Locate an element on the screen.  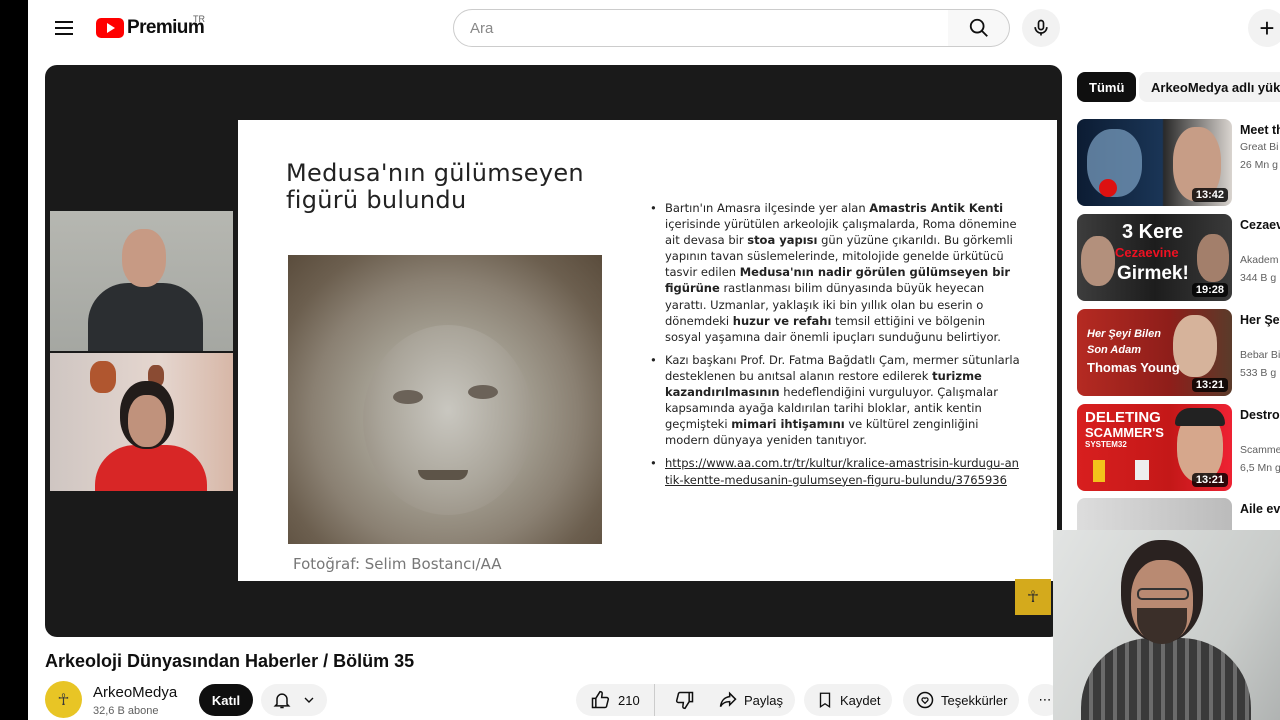
medusa-relief-photo is located at coordinates (445, 399).